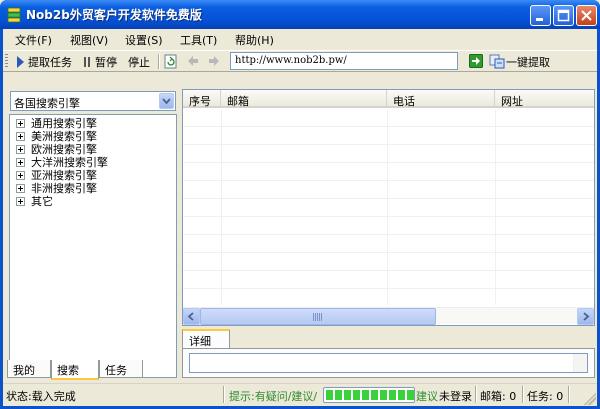  I want to click on column-header-email: 邮箱, so click(304, 99).